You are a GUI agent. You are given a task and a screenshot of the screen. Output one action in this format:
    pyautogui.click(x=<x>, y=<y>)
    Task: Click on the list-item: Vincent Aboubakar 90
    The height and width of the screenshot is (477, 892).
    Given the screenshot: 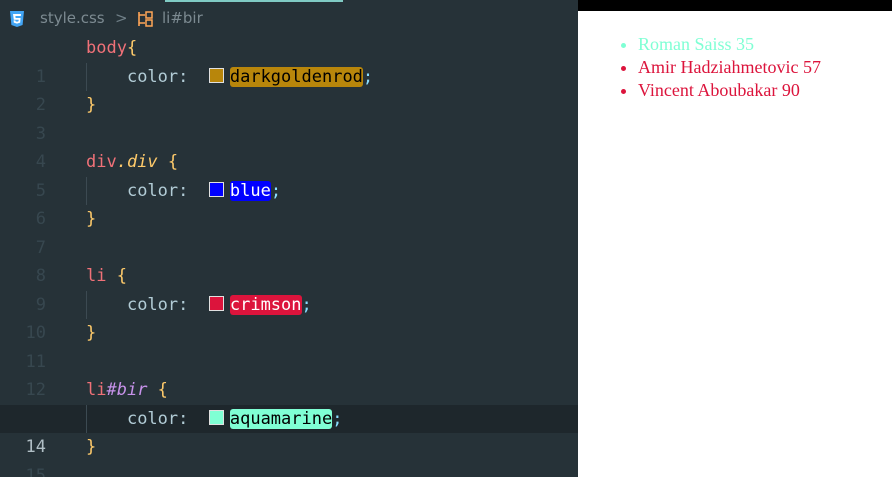 What is the action you would take?
    pyautogui.click(x=729, y=90)
    